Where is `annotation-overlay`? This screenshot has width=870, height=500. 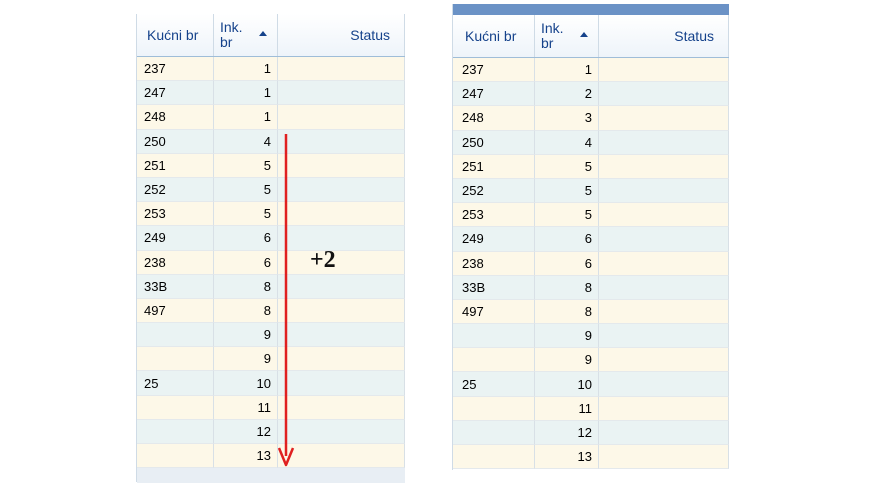 annotation-overlay is located at coordinates (286, 300).